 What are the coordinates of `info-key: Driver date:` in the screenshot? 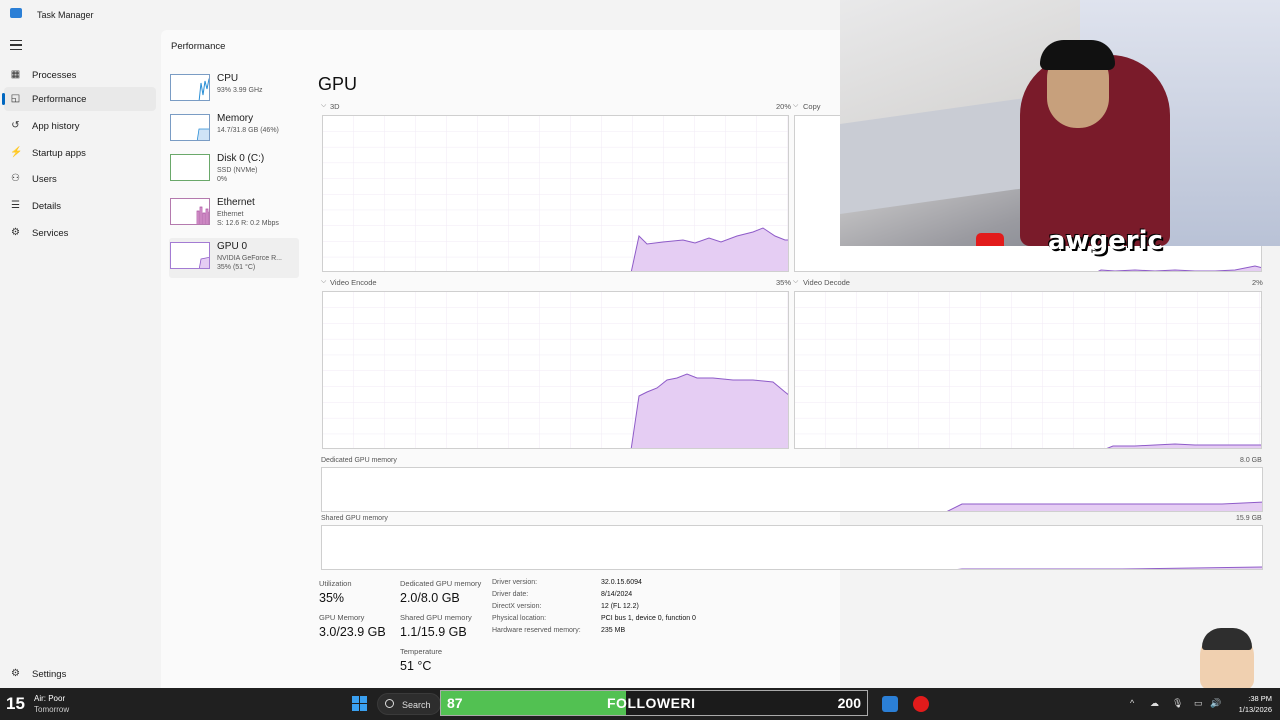 It's located at (510, 594).